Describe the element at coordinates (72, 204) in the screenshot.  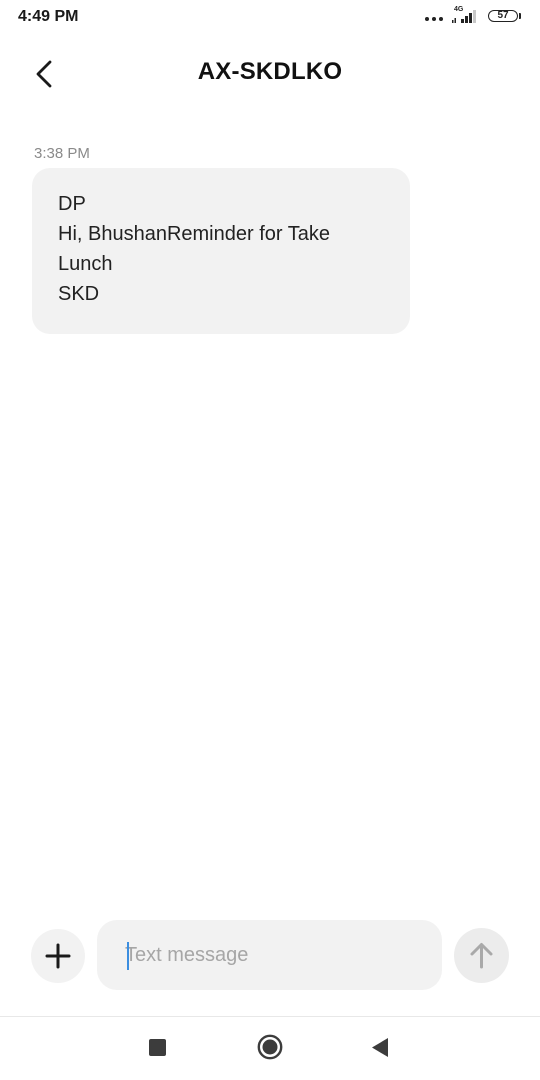
I see `message-line: DP` at that location.